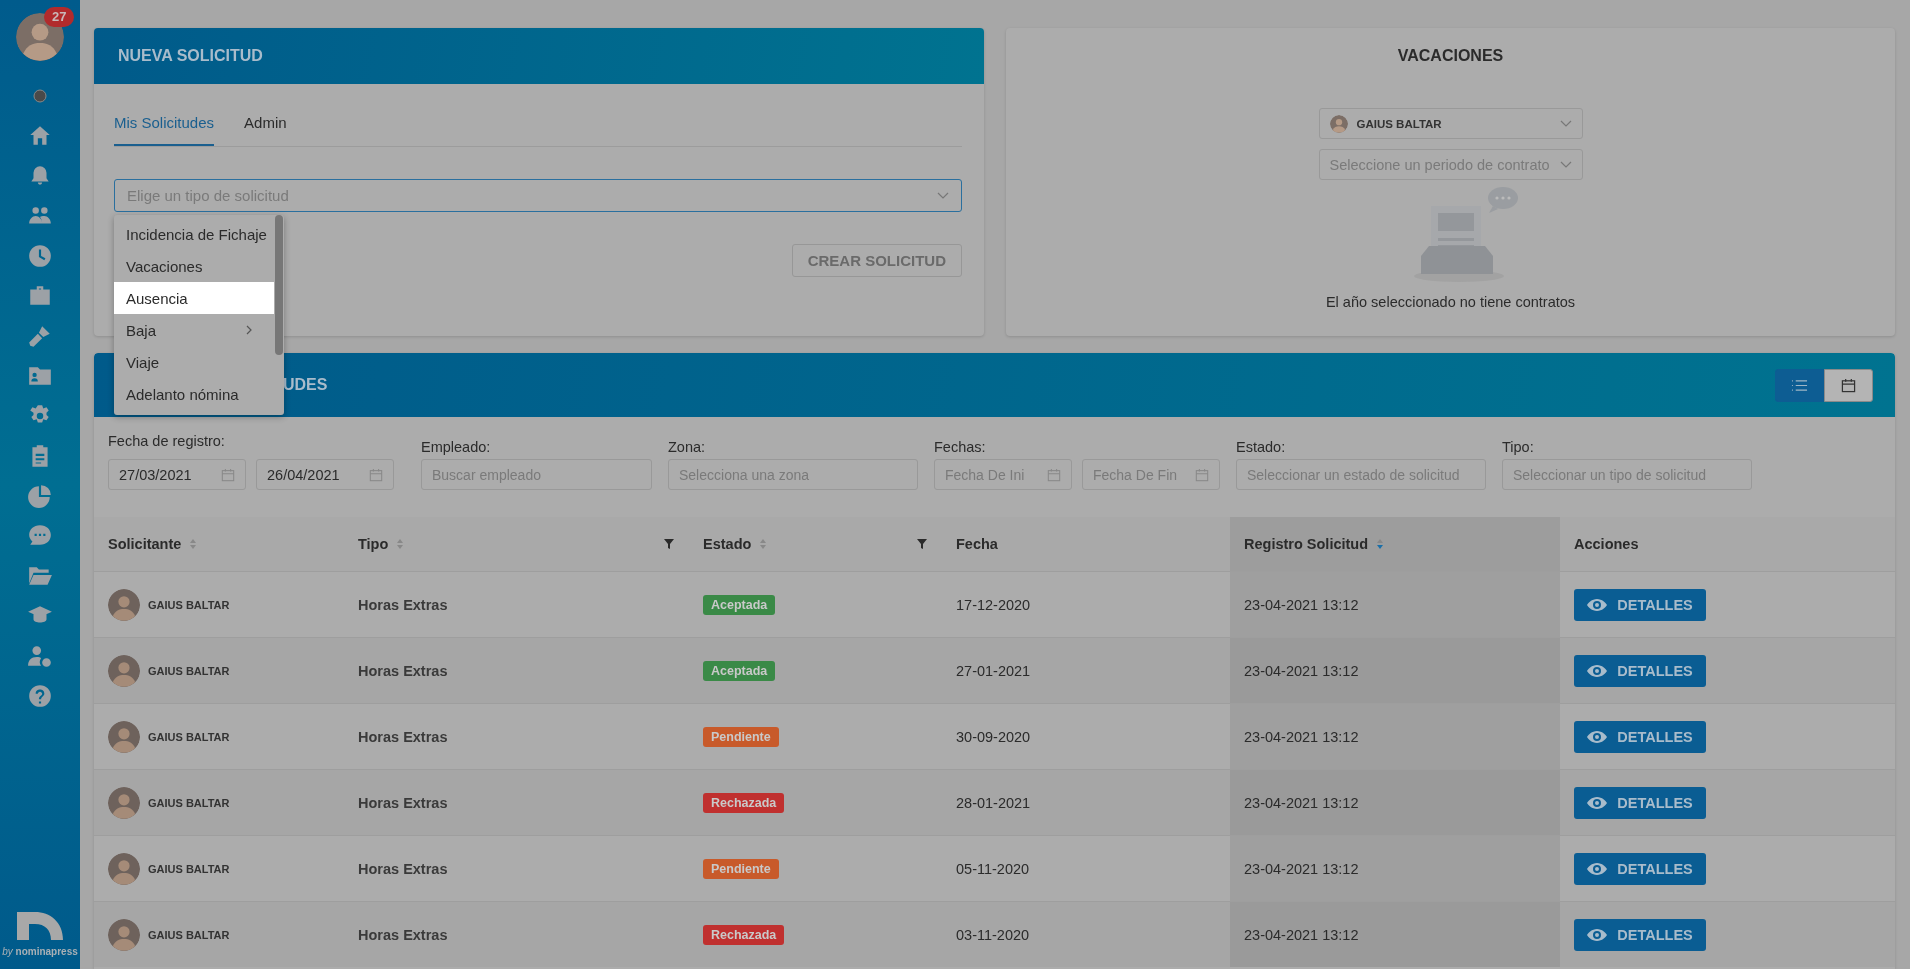 The height and width of the screenshot is (969, 1910). Describe the element at coordinates (1799, 385) in the screenshot. I see `list-icon` at that location.